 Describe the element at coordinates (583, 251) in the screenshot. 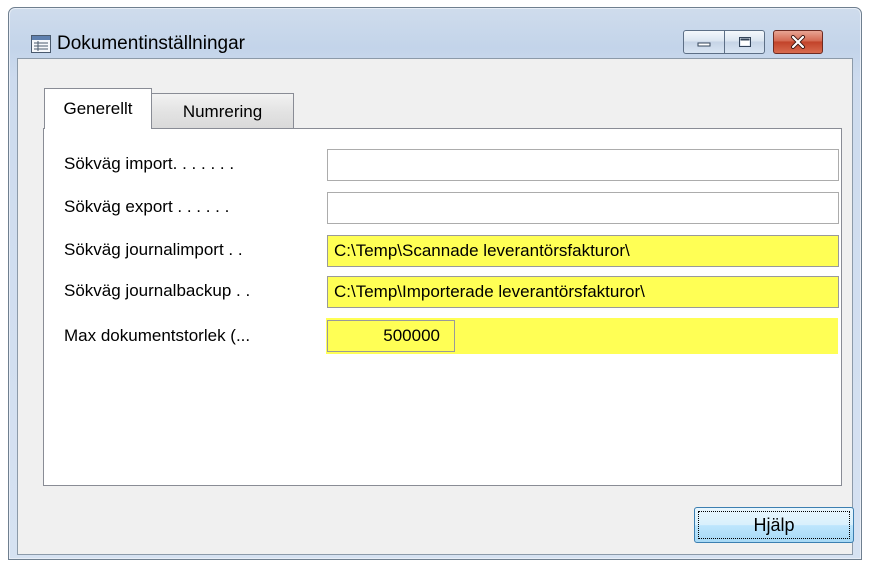

I see `journal-import-path-input: C:\Temp\Scannade leverantörsfakturor\` at that location.